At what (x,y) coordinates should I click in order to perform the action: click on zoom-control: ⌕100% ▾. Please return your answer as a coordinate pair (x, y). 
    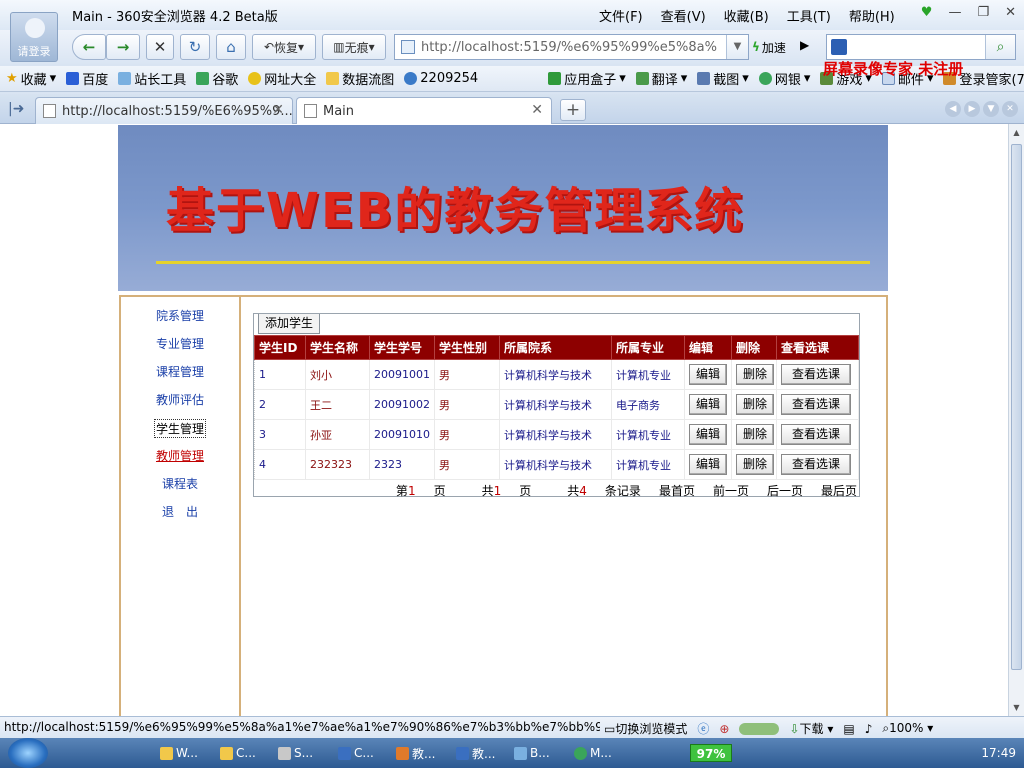
    Looking at the image, I should click on (907, 728).